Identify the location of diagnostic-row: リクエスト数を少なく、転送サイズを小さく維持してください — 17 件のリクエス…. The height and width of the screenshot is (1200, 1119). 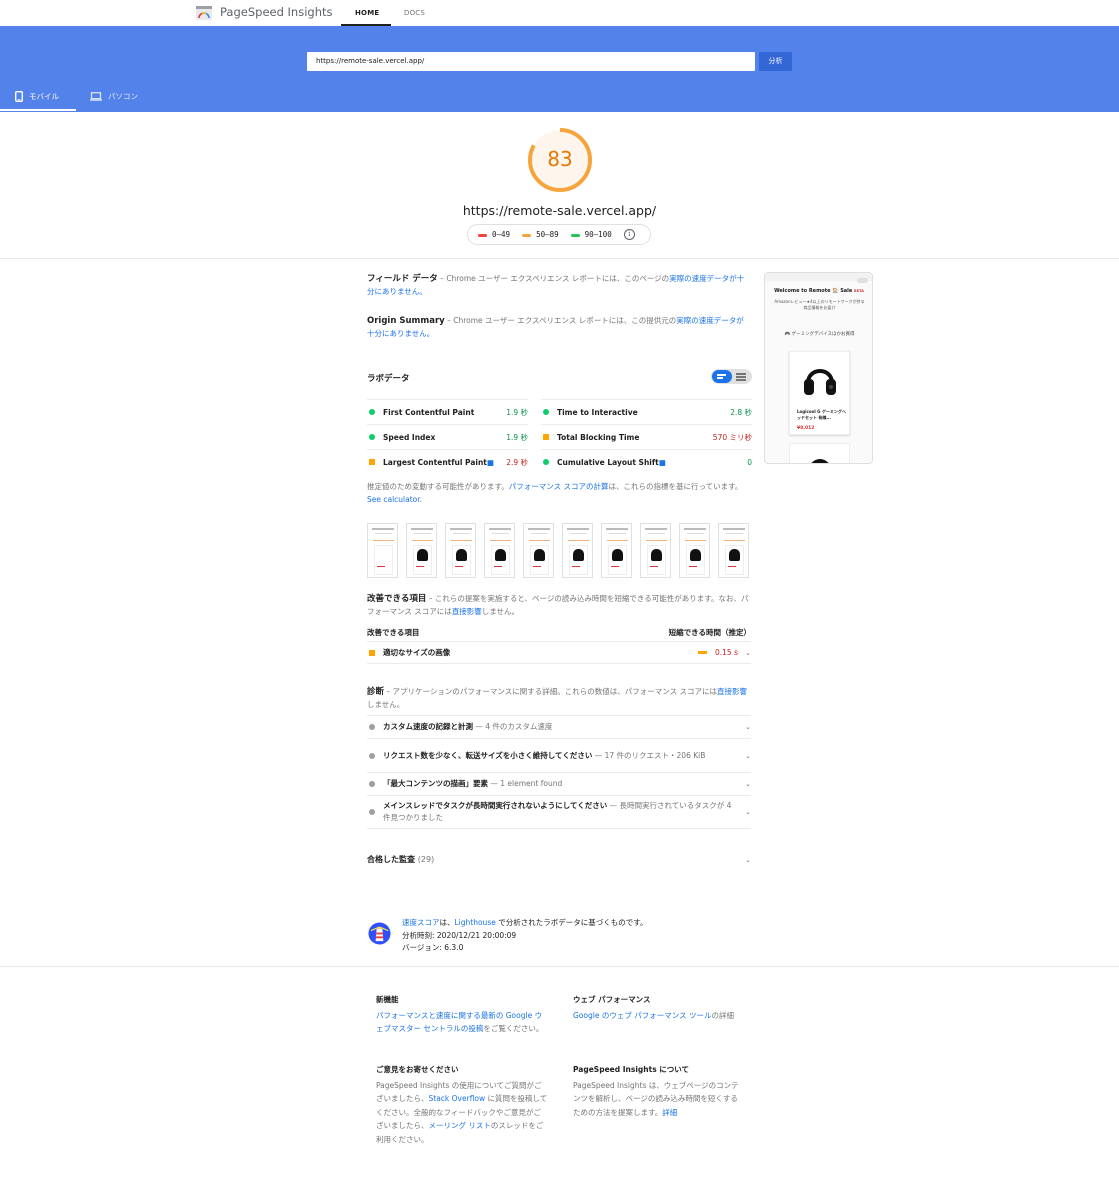
(559, 755).